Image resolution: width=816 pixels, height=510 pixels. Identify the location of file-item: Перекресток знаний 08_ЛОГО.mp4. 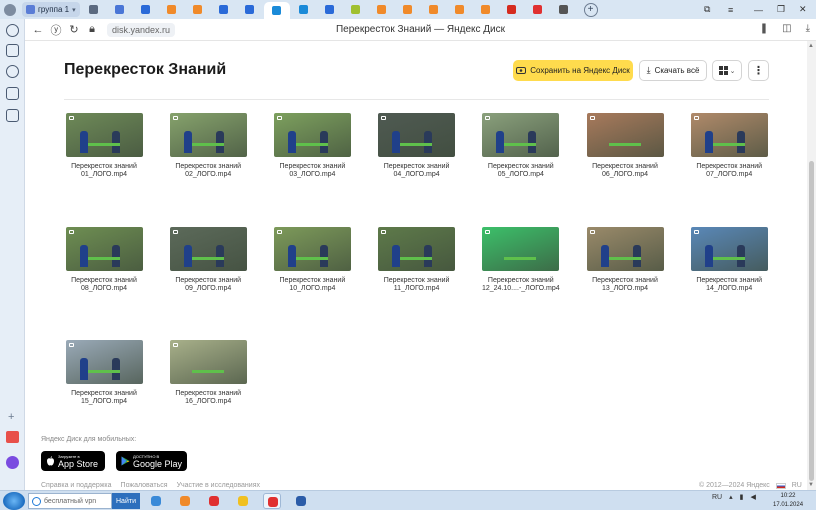
(104, 259).